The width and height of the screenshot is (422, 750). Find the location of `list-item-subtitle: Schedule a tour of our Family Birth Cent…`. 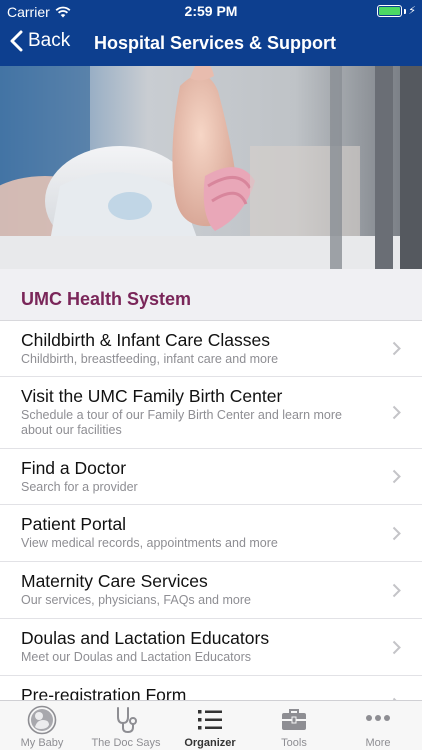

list-item-subtitle: Schedule a tour of our Family Birth Cent… is located at coordinates (181, 422).